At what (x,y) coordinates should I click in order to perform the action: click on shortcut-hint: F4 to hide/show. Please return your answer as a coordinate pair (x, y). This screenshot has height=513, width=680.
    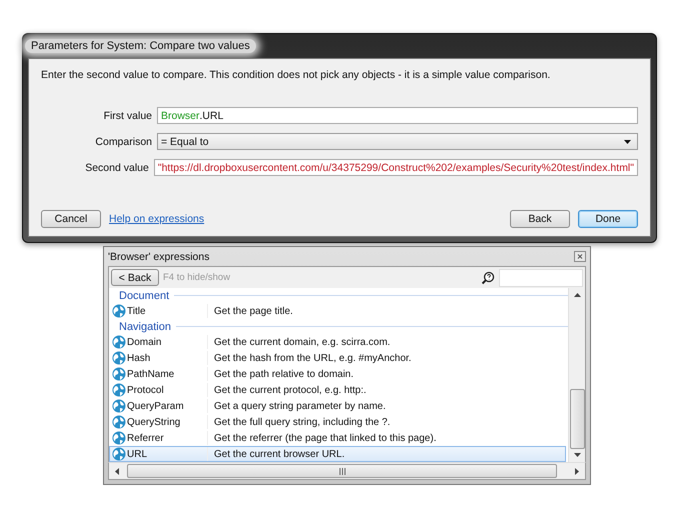
    Looking at the image, I should click on (197, 277).